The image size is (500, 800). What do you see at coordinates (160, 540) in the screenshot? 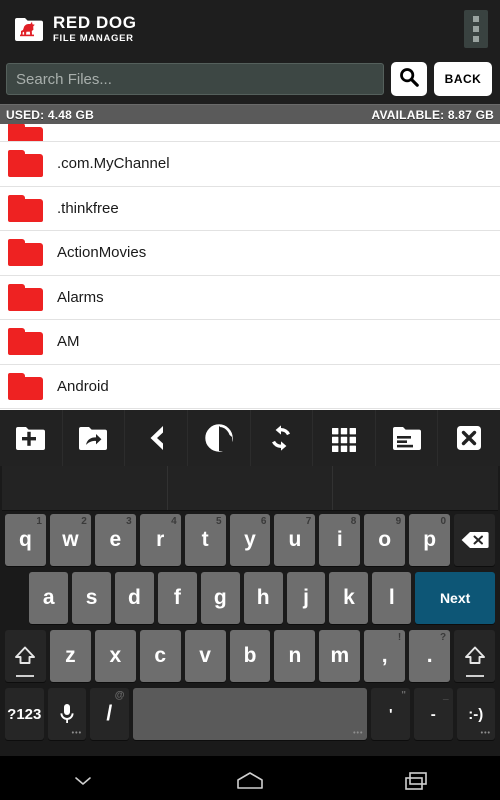
I see `key-r: 4 r` at bounding box center [160, 540].